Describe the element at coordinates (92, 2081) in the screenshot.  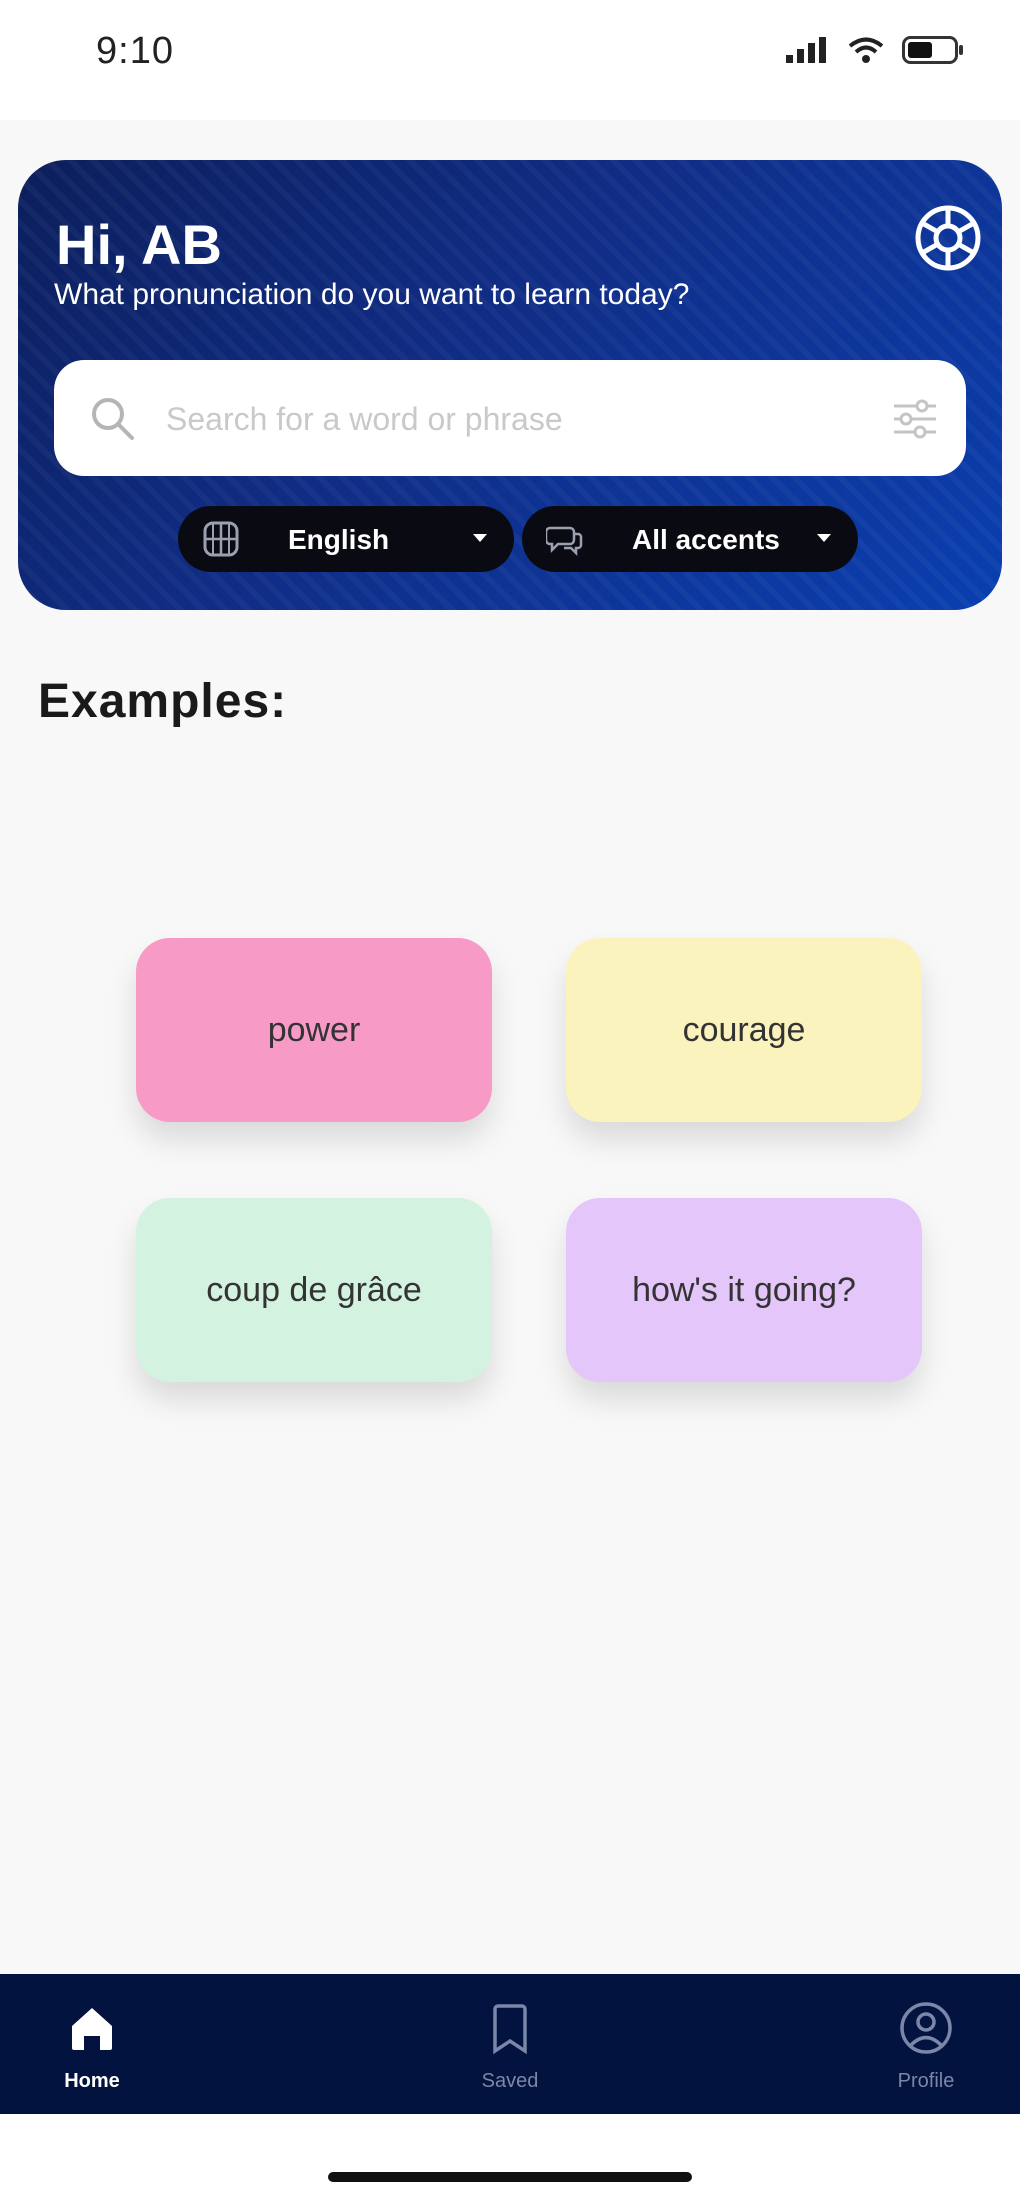
I see `nav-label-home: Home` at that location.